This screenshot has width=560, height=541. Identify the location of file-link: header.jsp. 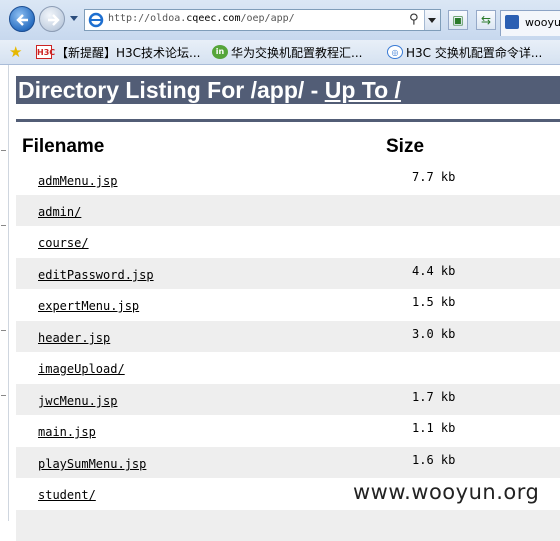
(74, 338).